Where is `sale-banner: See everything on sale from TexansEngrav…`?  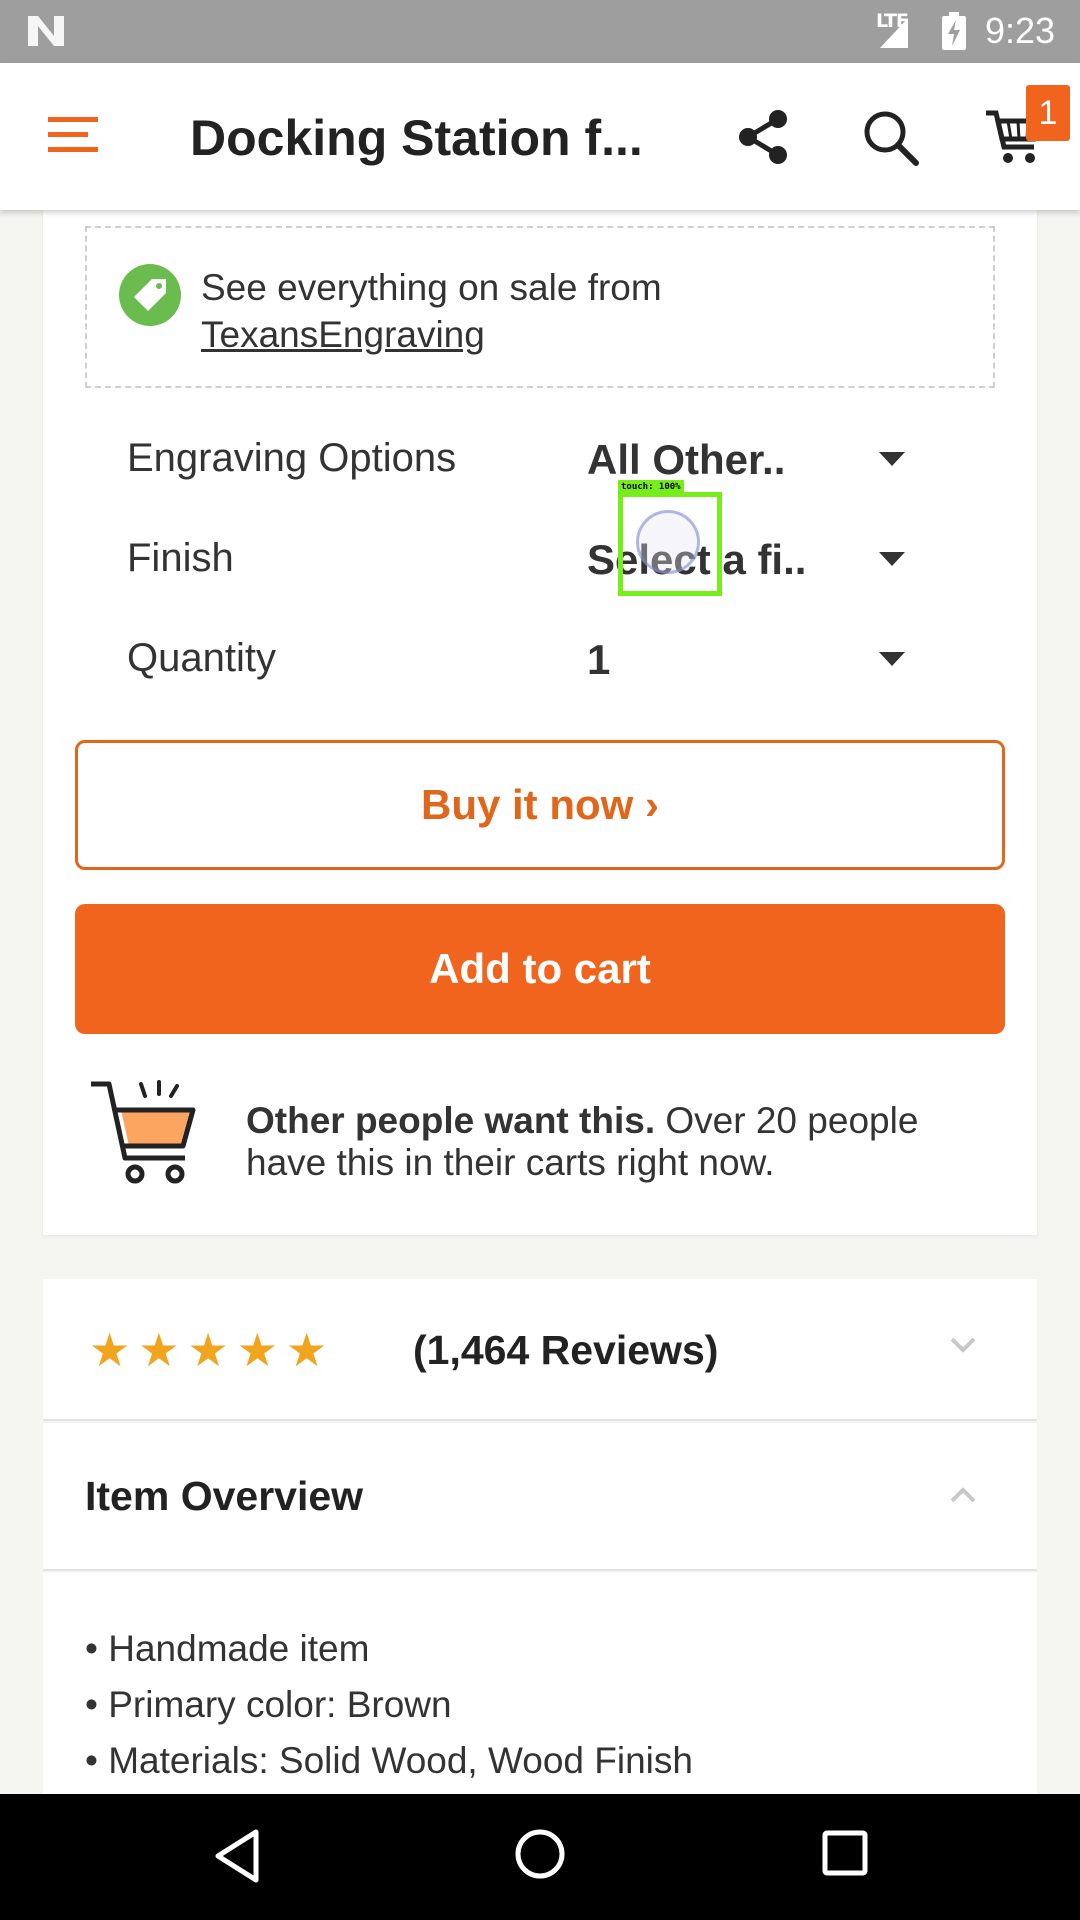 sale-banner: See everything on sale from TexansEngrav… is located at coordinates (540, 307).